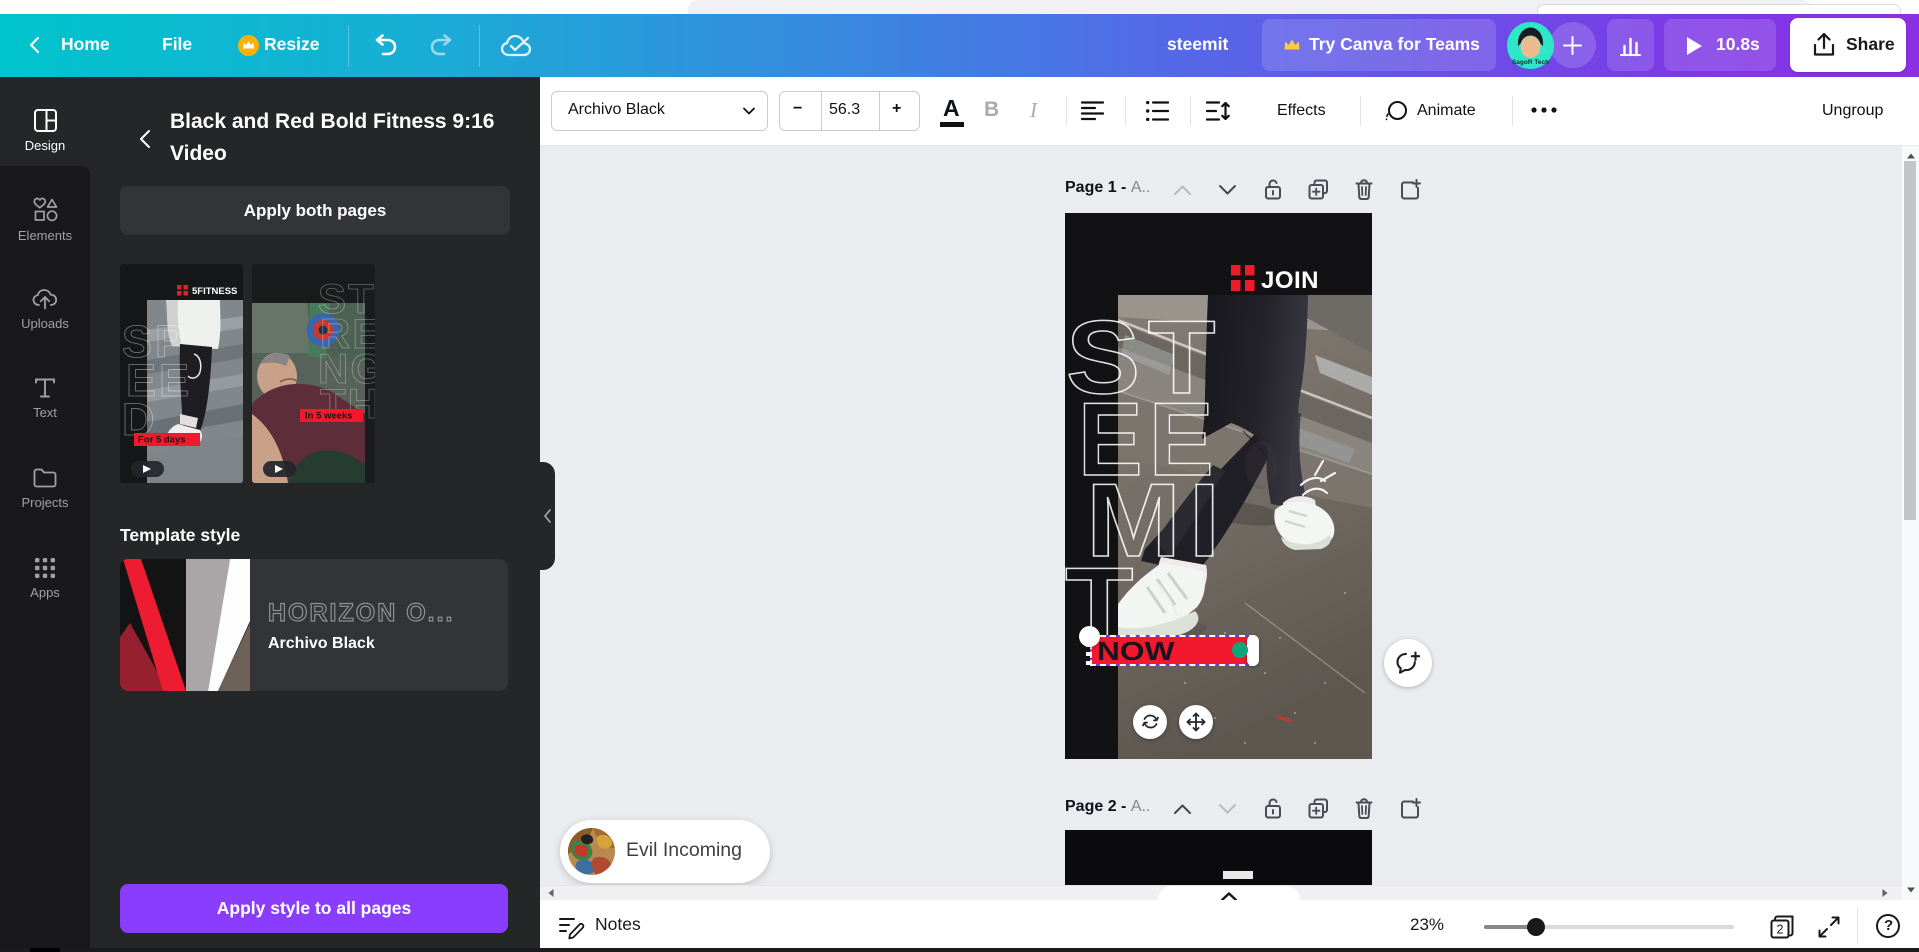 The image size is (1919, 952). Describe the element at coordinates (329, 416) in the screenshot. I see `svg-text: In 5 weeks` at that location.